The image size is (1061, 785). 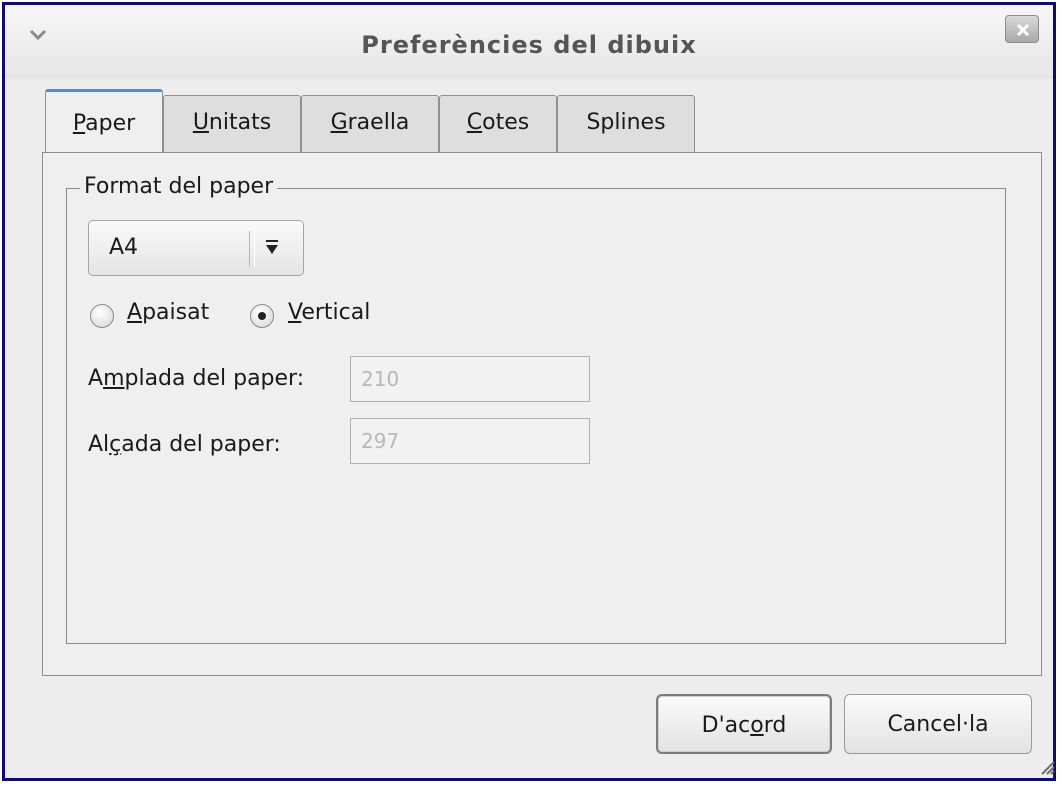 I want to click on portrait-radio-label: Vertical, so click(x=329, y=312).